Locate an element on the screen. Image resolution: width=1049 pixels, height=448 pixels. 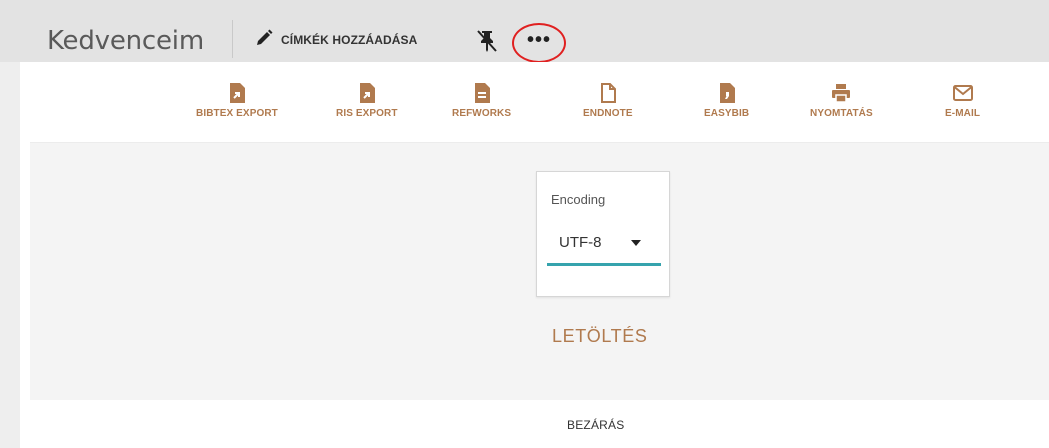
document-icon is located at coordinates (482, 93).